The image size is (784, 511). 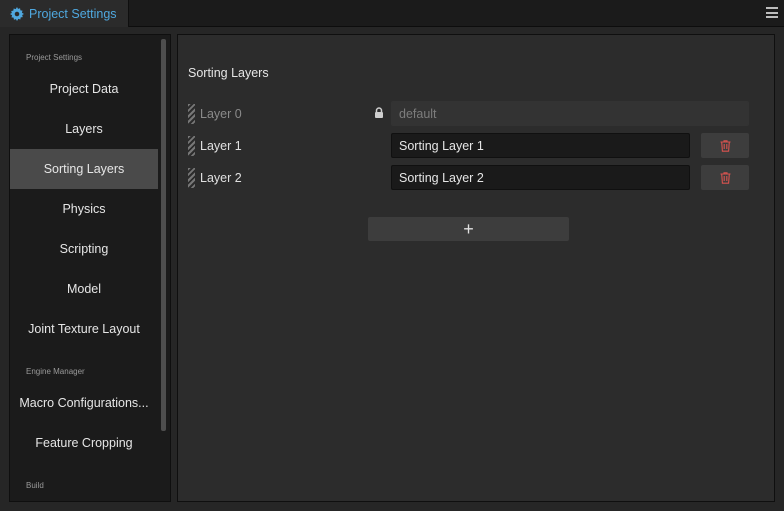 I want to click on sidebar-item-physics: Physics, so click(x=84, y=209).